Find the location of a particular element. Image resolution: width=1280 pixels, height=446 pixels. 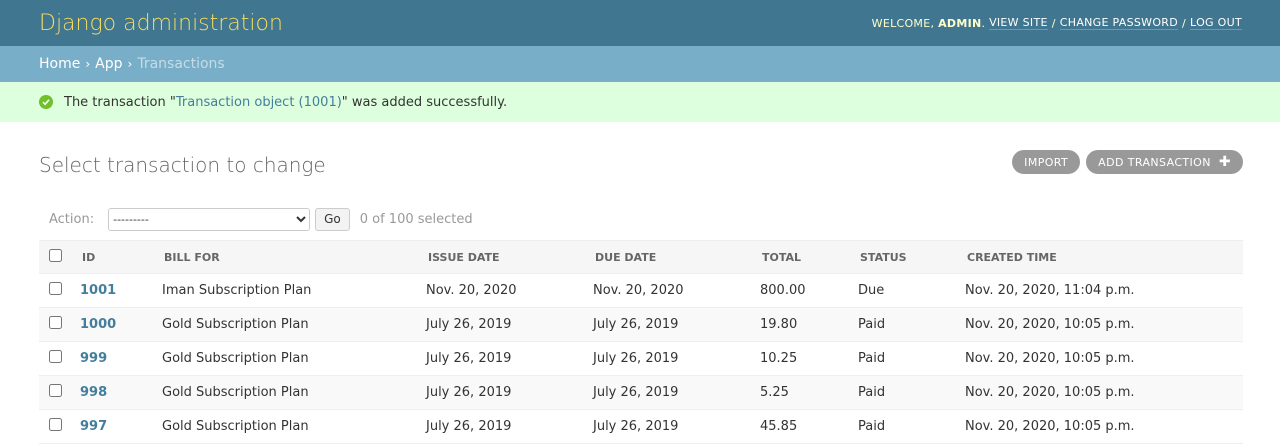

view-site-link: View site is located at coordinates (1018, 23).